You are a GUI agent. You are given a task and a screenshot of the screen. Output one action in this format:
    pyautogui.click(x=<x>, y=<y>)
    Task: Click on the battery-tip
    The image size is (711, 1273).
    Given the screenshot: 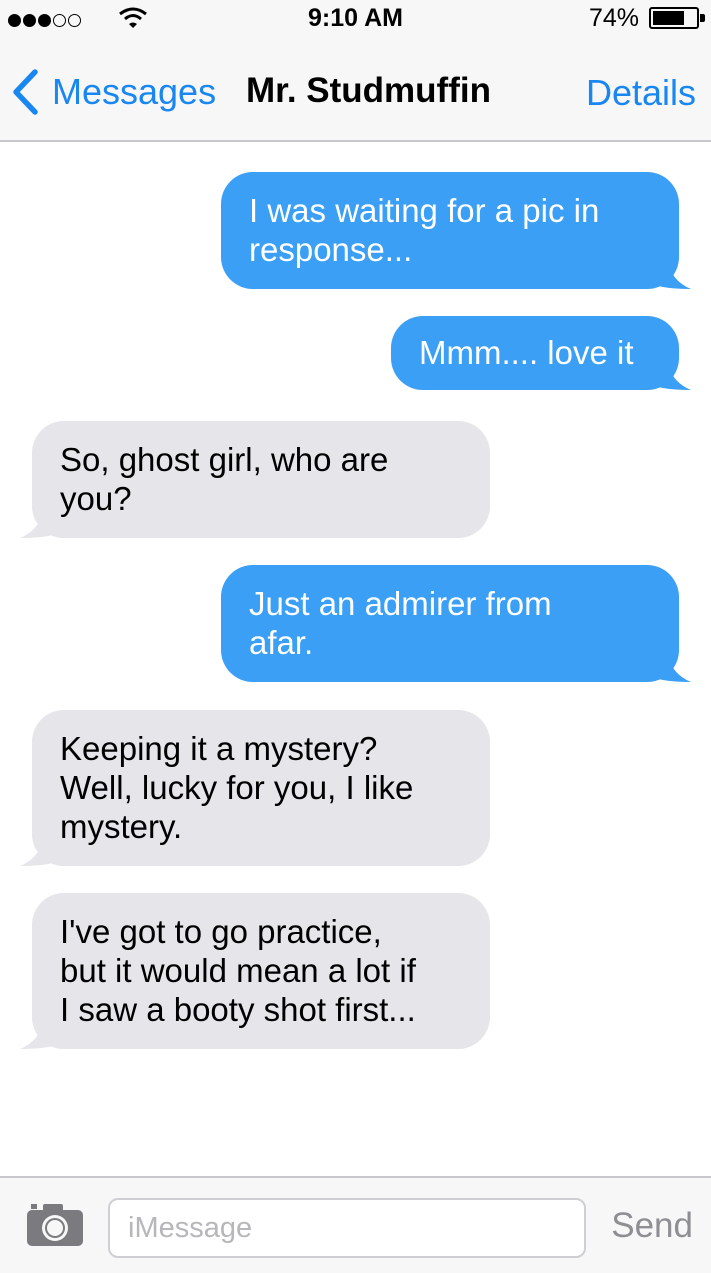 What is the action you would take?
    pyautogui.click(x=702, y=18)
    